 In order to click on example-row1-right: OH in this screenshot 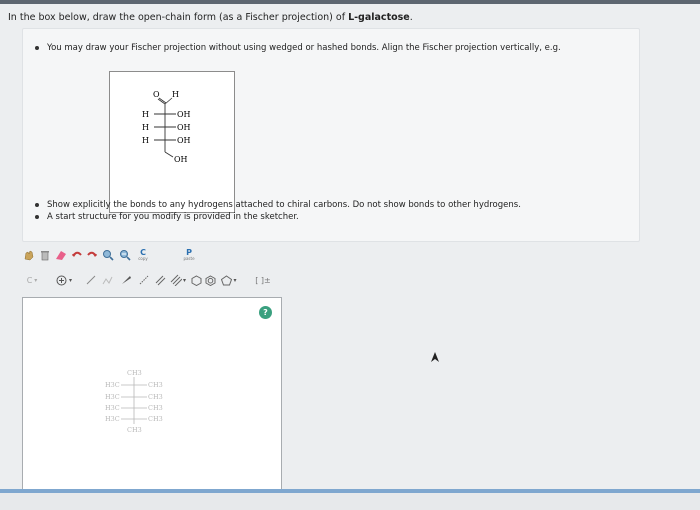, I will do `click(184, 114)`.